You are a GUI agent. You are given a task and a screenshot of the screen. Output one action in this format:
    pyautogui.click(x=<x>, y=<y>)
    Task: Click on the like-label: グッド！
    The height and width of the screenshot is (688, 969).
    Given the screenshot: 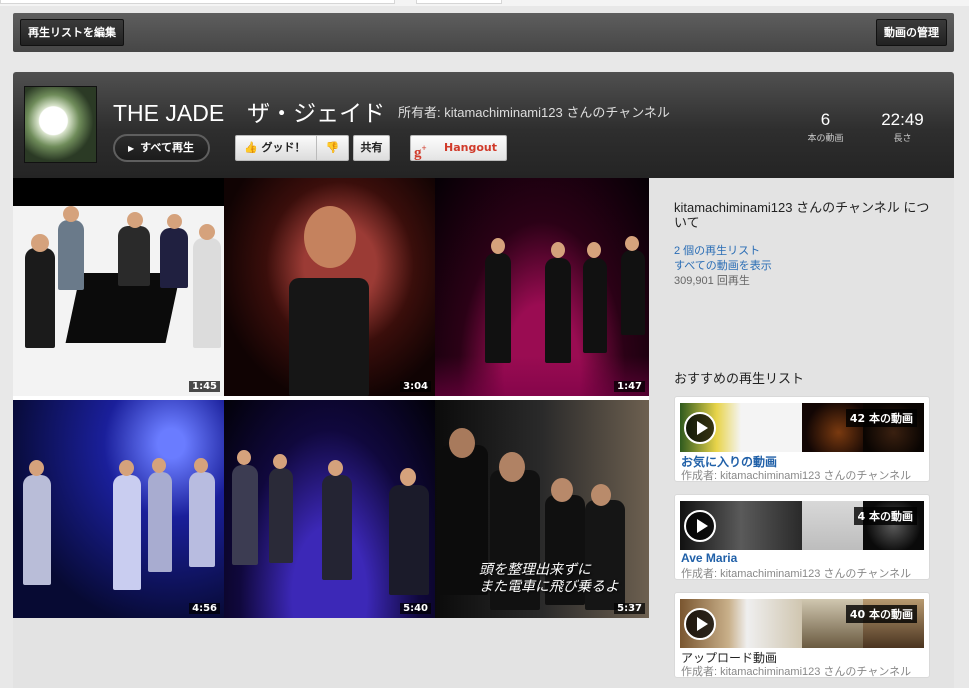 What is the action you would take?
    pyautogui.click(x=283, y=147)
    